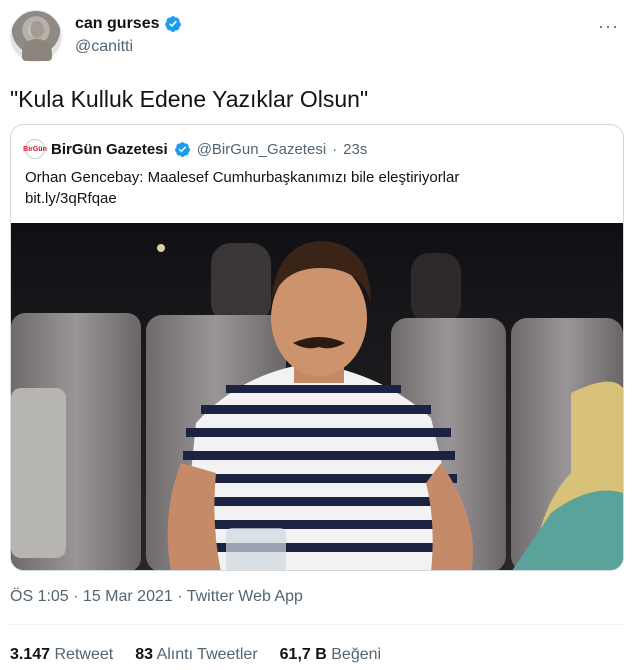  What do you see at coordinates (608, 26) in the screenshot?
I see `more-options-icon: ···` at bounding box center [608, 26].